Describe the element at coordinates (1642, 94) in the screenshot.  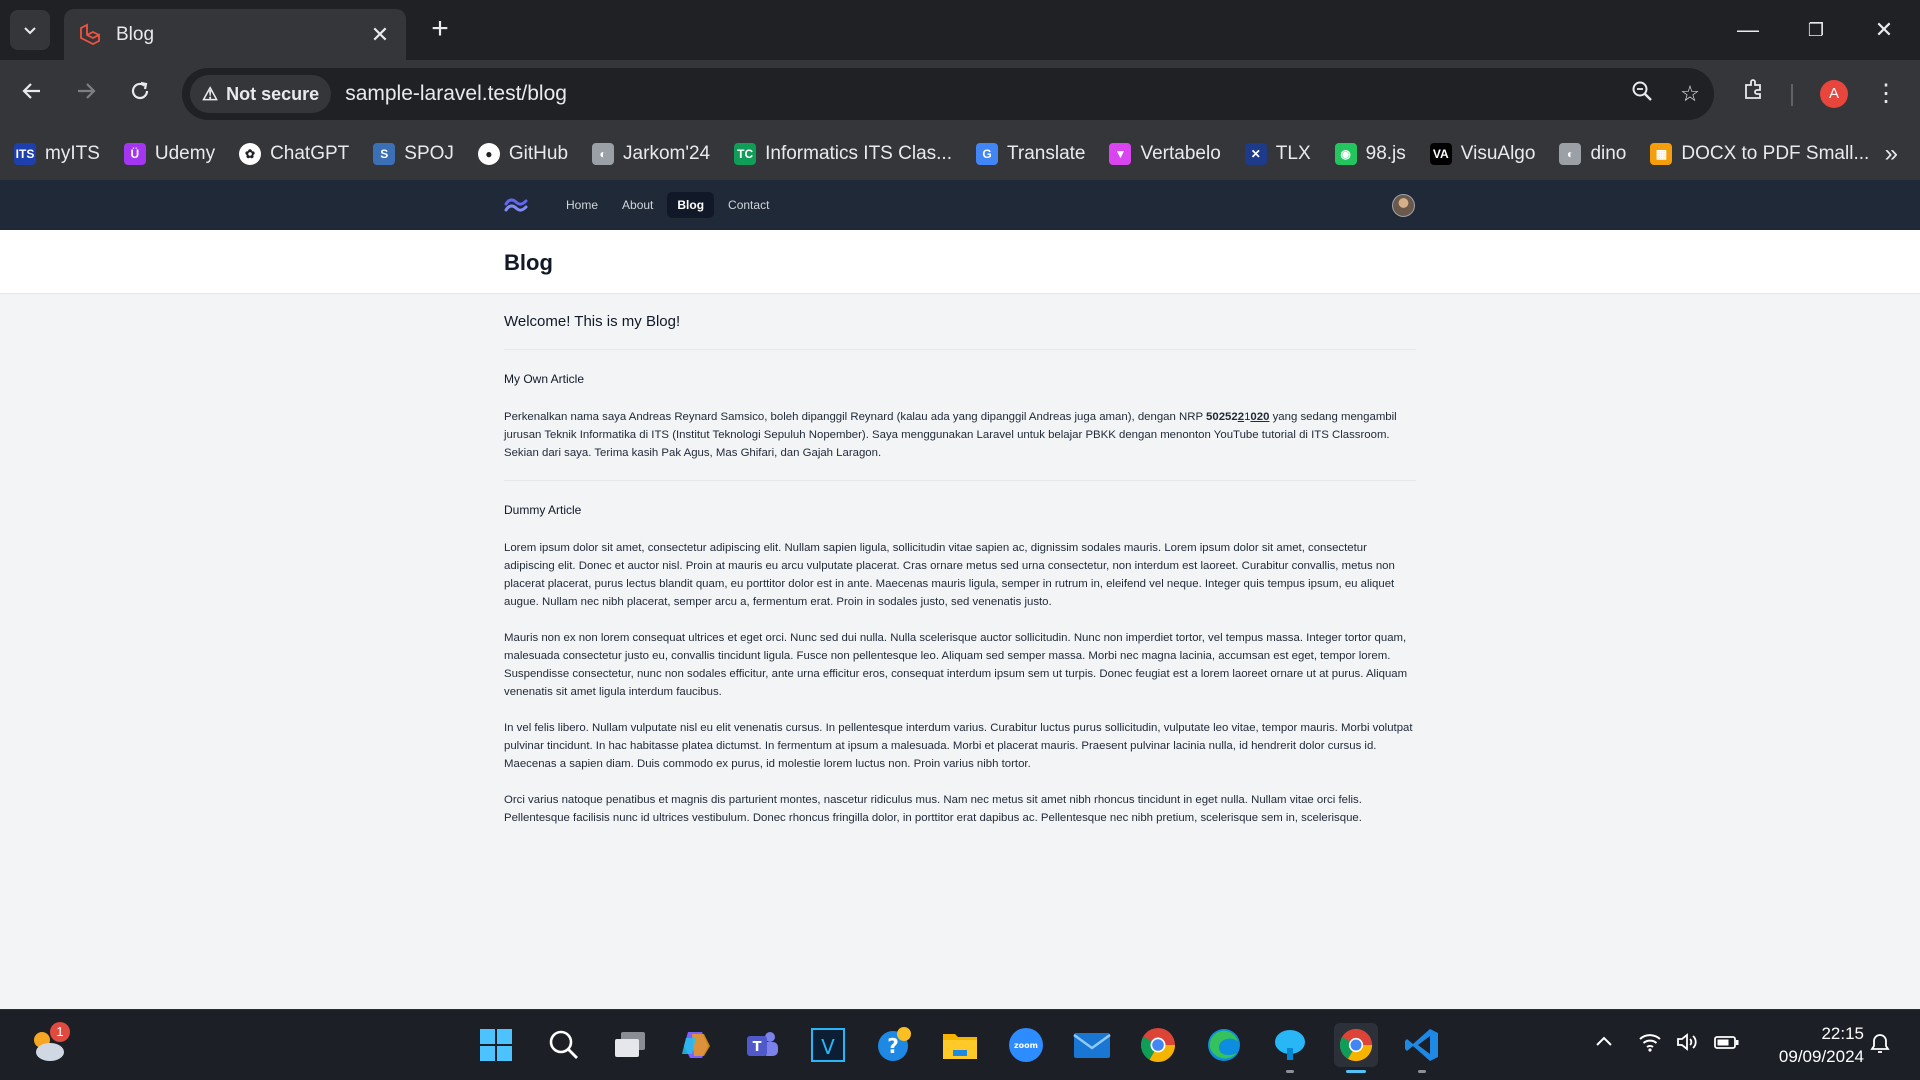
I see `zoom-icon` at that location.